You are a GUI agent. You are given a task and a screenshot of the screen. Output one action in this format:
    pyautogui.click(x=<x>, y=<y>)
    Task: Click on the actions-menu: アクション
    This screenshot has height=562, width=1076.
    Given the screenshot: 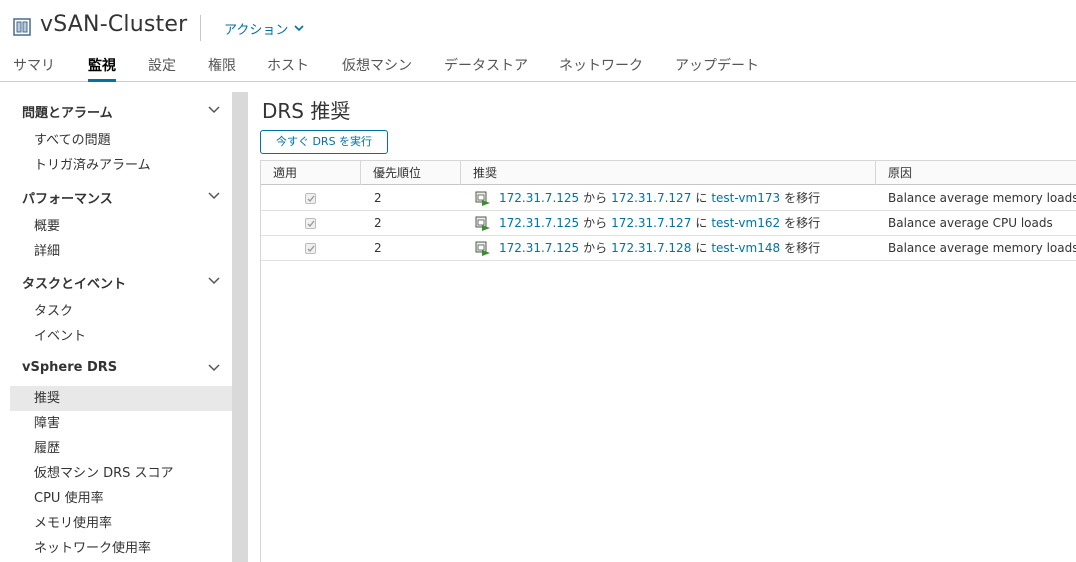 What is the action you would take?
    pyautogui.click(x=264, y=28)
    